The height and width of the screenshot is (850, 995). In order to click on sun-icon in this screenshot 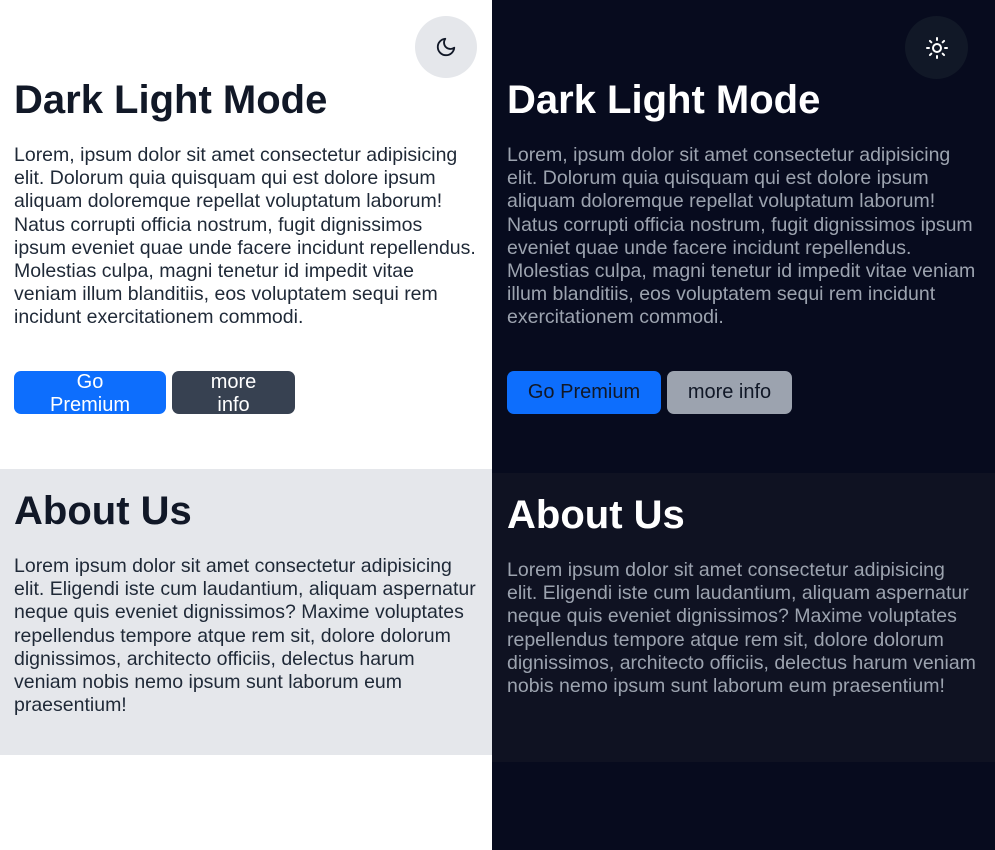, I will do `click(936, 47)`.